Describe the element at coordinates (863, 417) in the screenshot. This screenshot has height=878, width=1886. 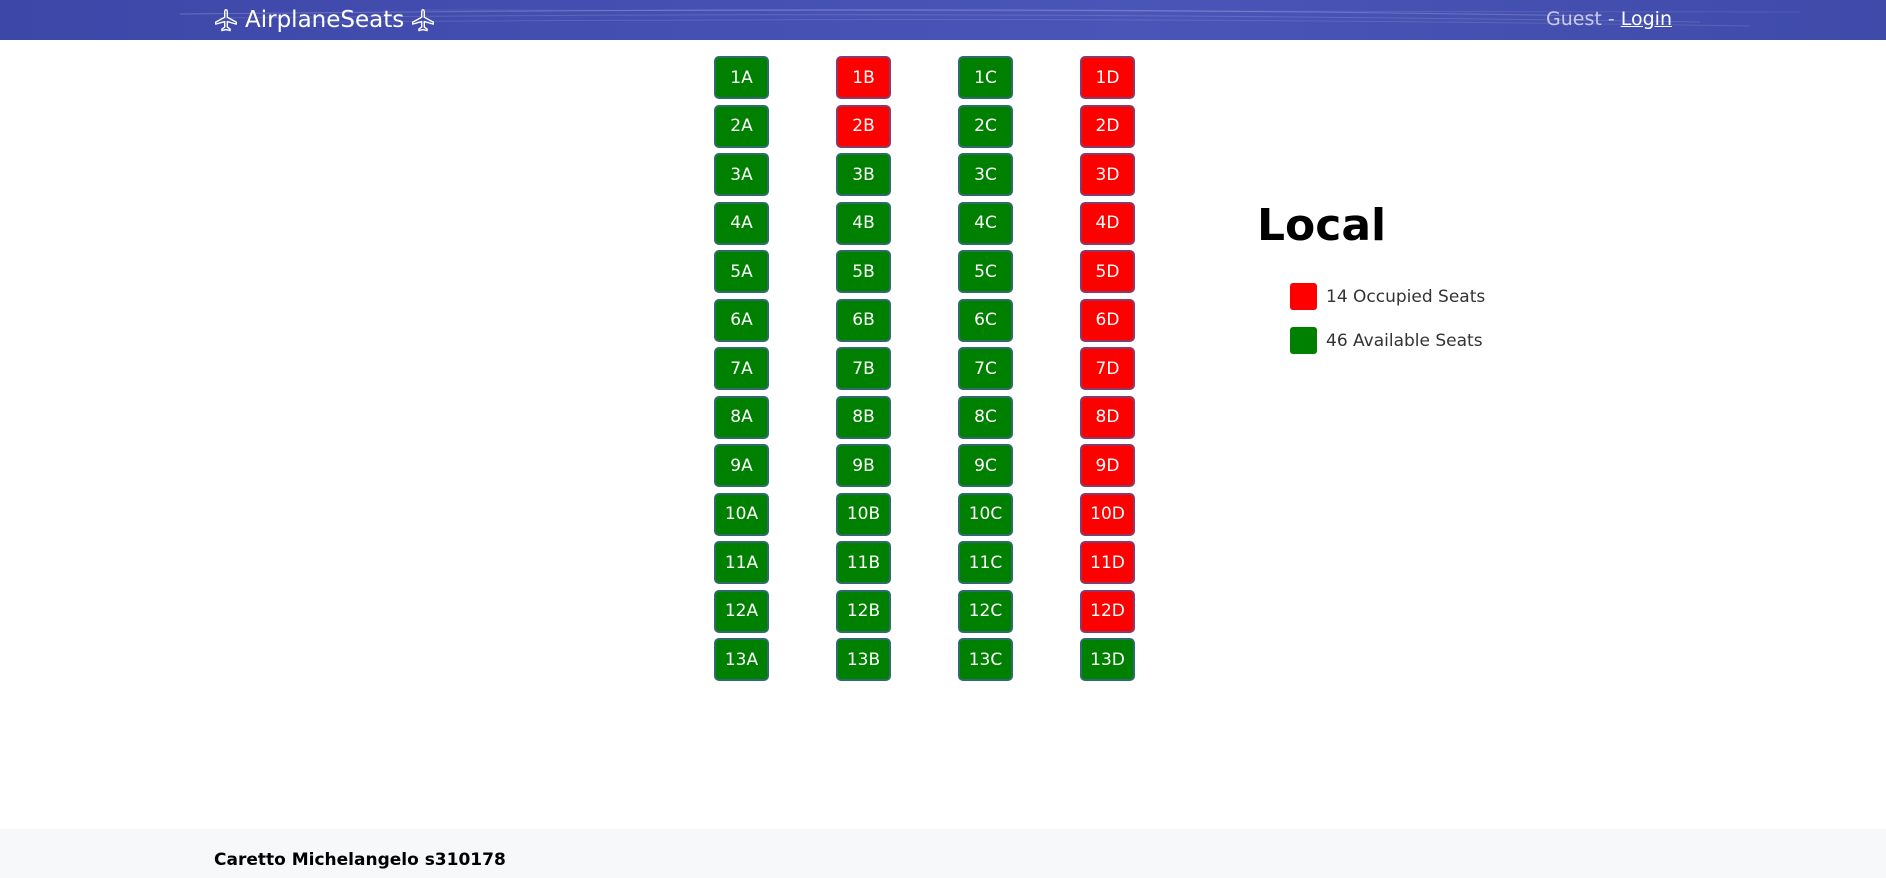
I see `seat-8b-button: 8B` at that location.